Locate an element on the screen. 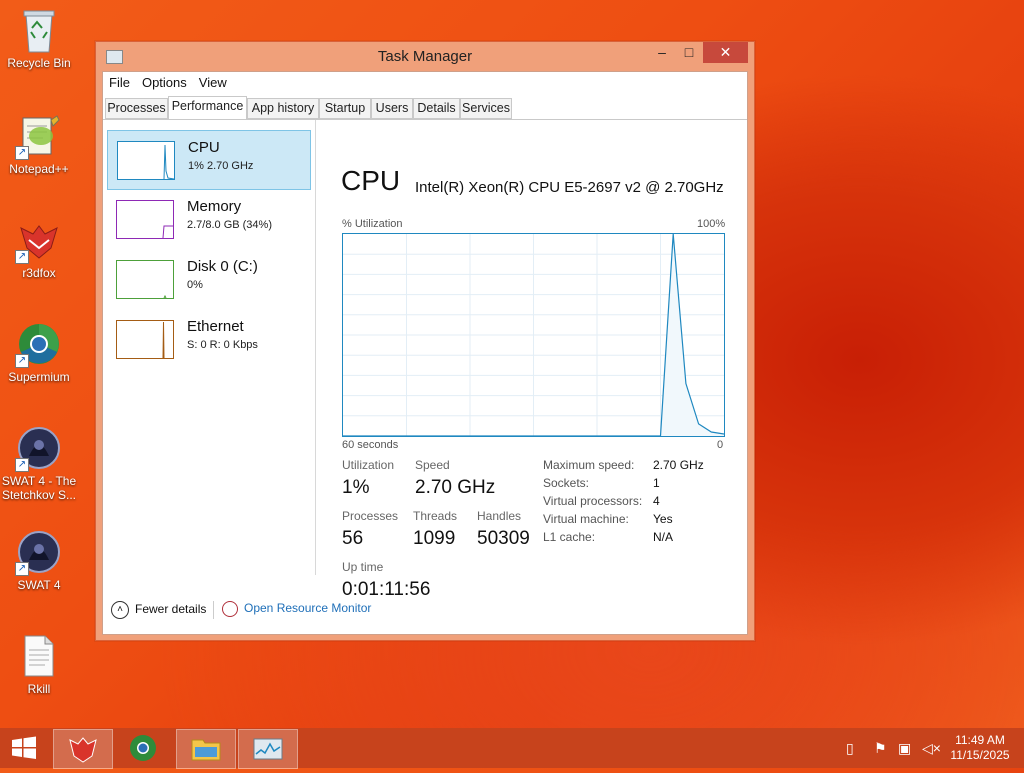  memory-thumbnail-graph is located at coordinates (145, 219).